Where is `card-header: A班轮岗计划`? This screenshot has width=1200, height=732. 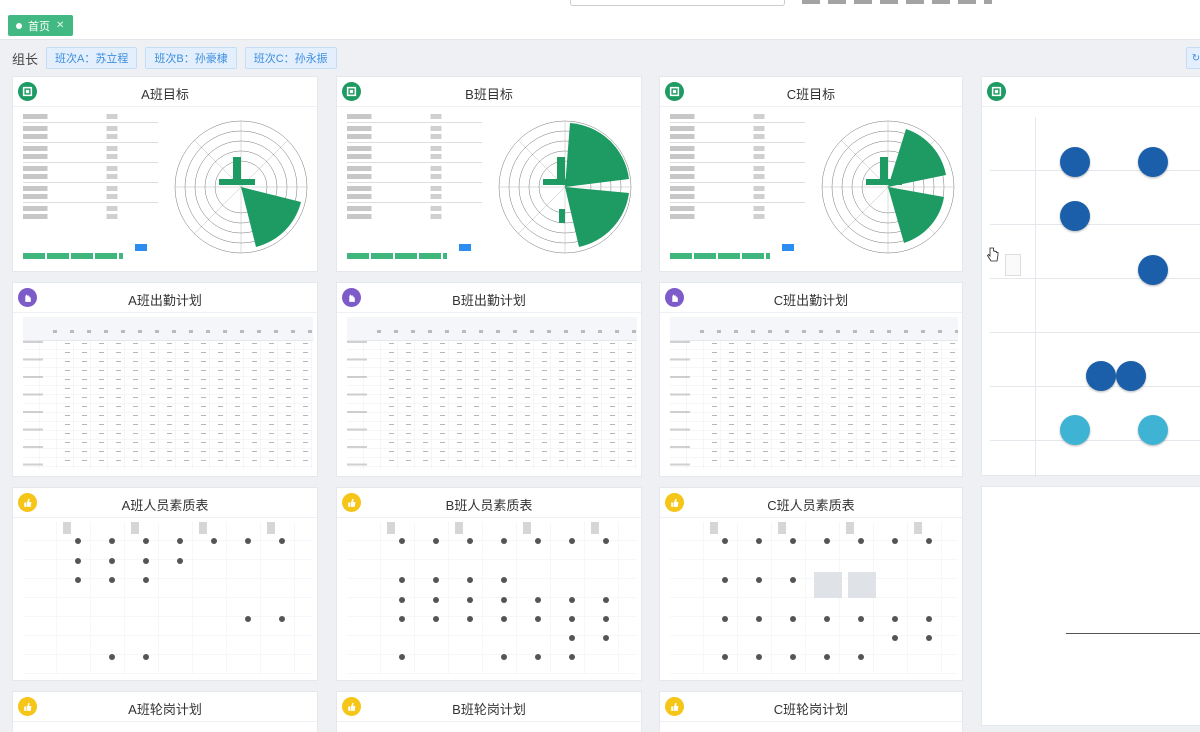 card-header: A班轮岗计划 is located at coordinates (165, 707).